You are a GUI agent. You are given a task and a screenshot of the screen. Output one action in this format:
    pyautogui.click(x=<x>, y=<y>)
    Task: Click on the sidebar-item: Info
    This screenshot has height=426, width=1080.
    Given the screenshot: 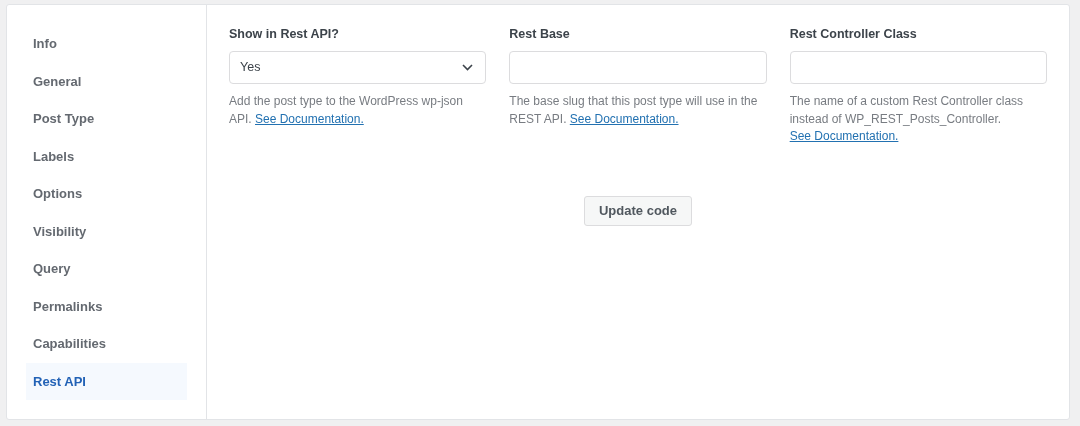 What is the action you would take?
    pyautogui.click(x=106, y=44)
    